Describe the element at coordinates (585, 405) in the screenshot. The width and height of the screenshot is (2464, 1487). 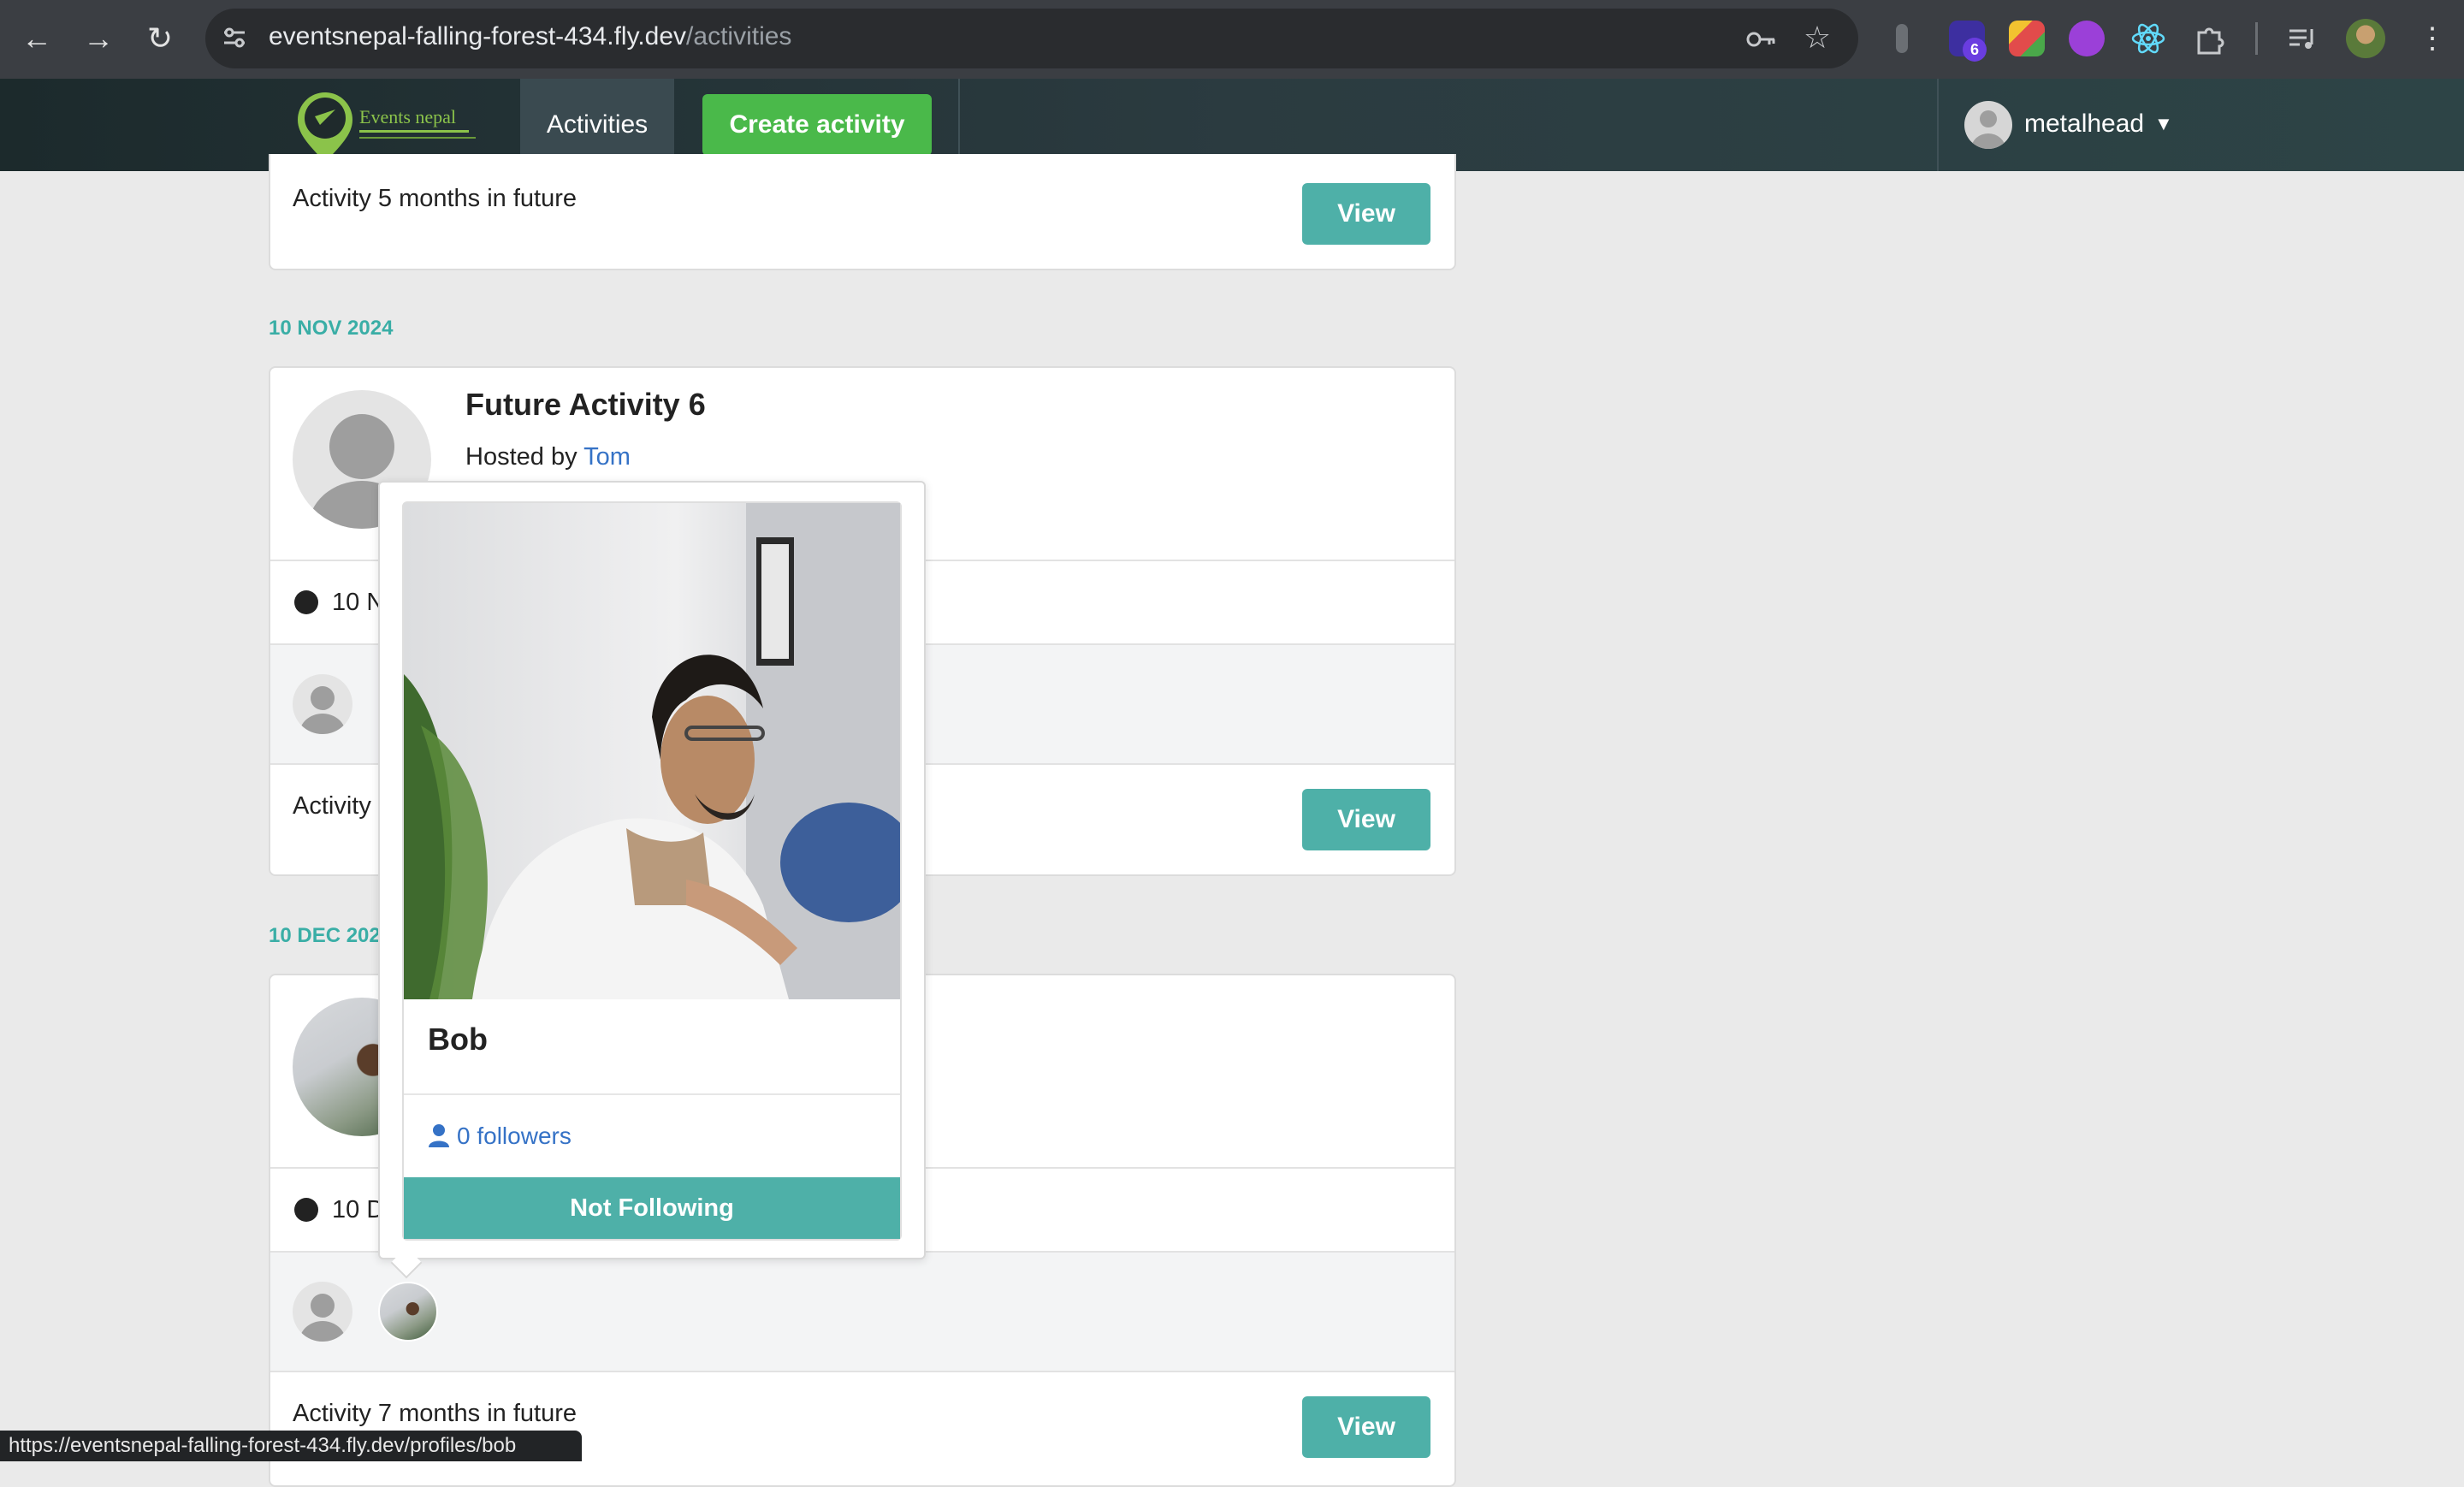
I see `activity-title: Future Activity 6` at that location.